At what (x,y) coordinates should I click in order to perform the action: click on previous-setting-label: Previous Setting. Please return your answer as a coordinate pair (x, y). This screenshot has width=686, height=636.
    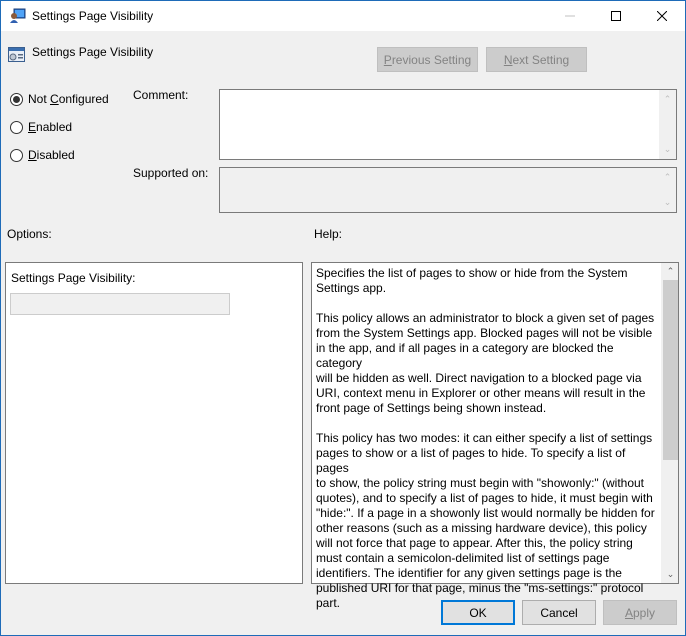
    Looking at the image, I should click on (427, 59).